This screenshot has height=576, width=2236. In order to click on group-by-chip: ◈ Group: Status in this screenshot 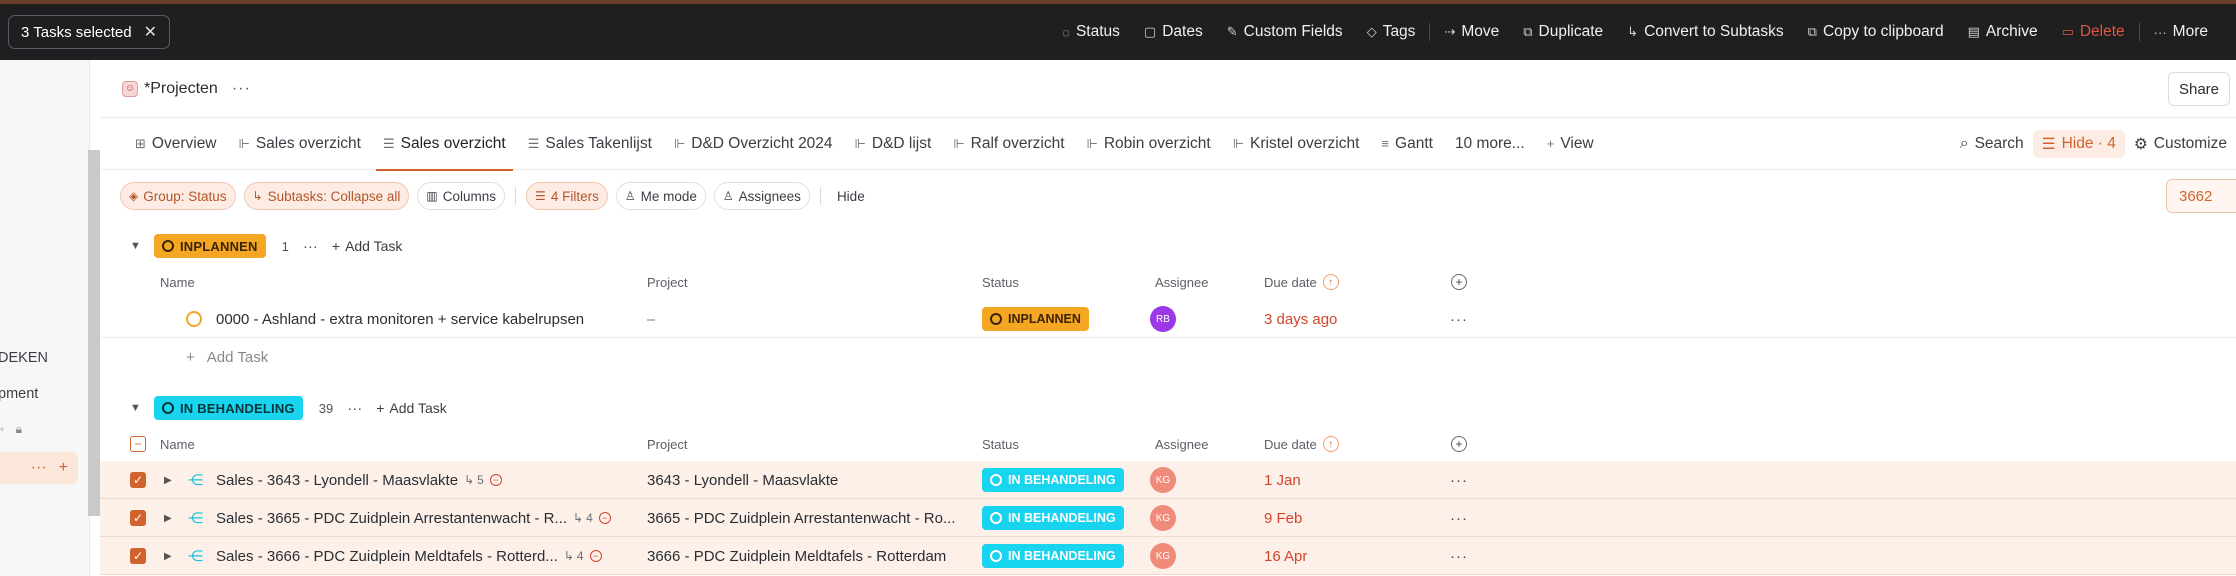, I will do `click(178, 196)`.